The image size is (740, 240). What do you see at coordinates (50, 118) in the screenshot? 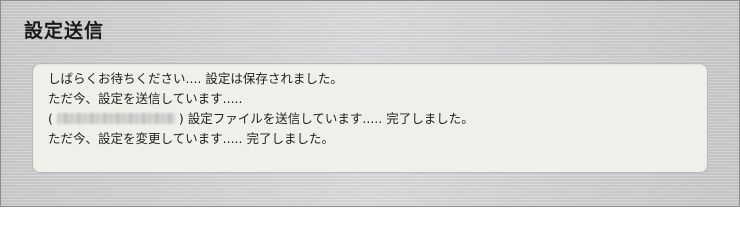
I see `paren-open: (` at bounding box center [50, 118].